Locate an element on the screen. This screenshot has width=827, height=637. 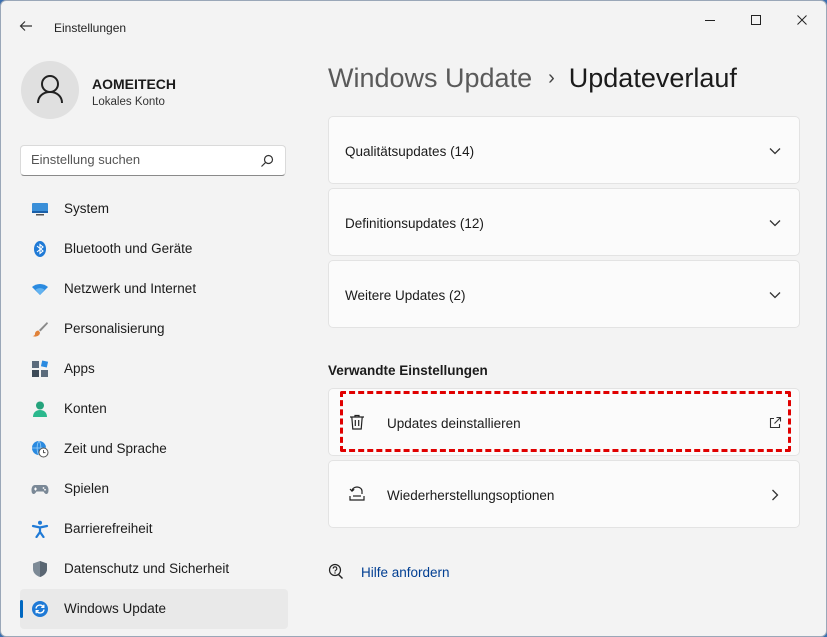
bluetooth-icon is located at coordinates (40, 249).